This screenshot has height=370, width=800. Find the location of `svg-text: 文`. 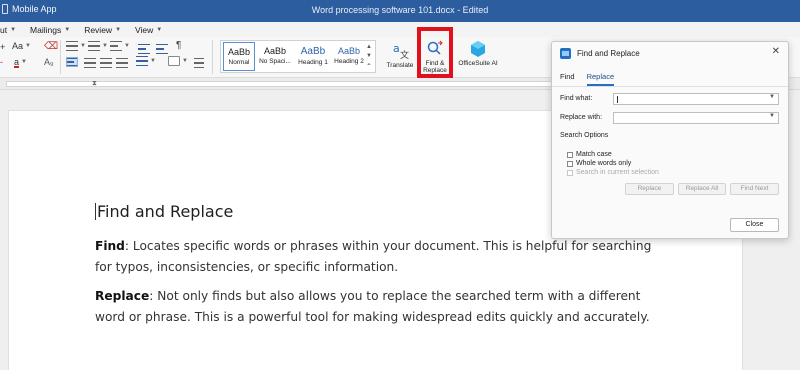

svg-text: 文 is located at coordinates (404, 54).